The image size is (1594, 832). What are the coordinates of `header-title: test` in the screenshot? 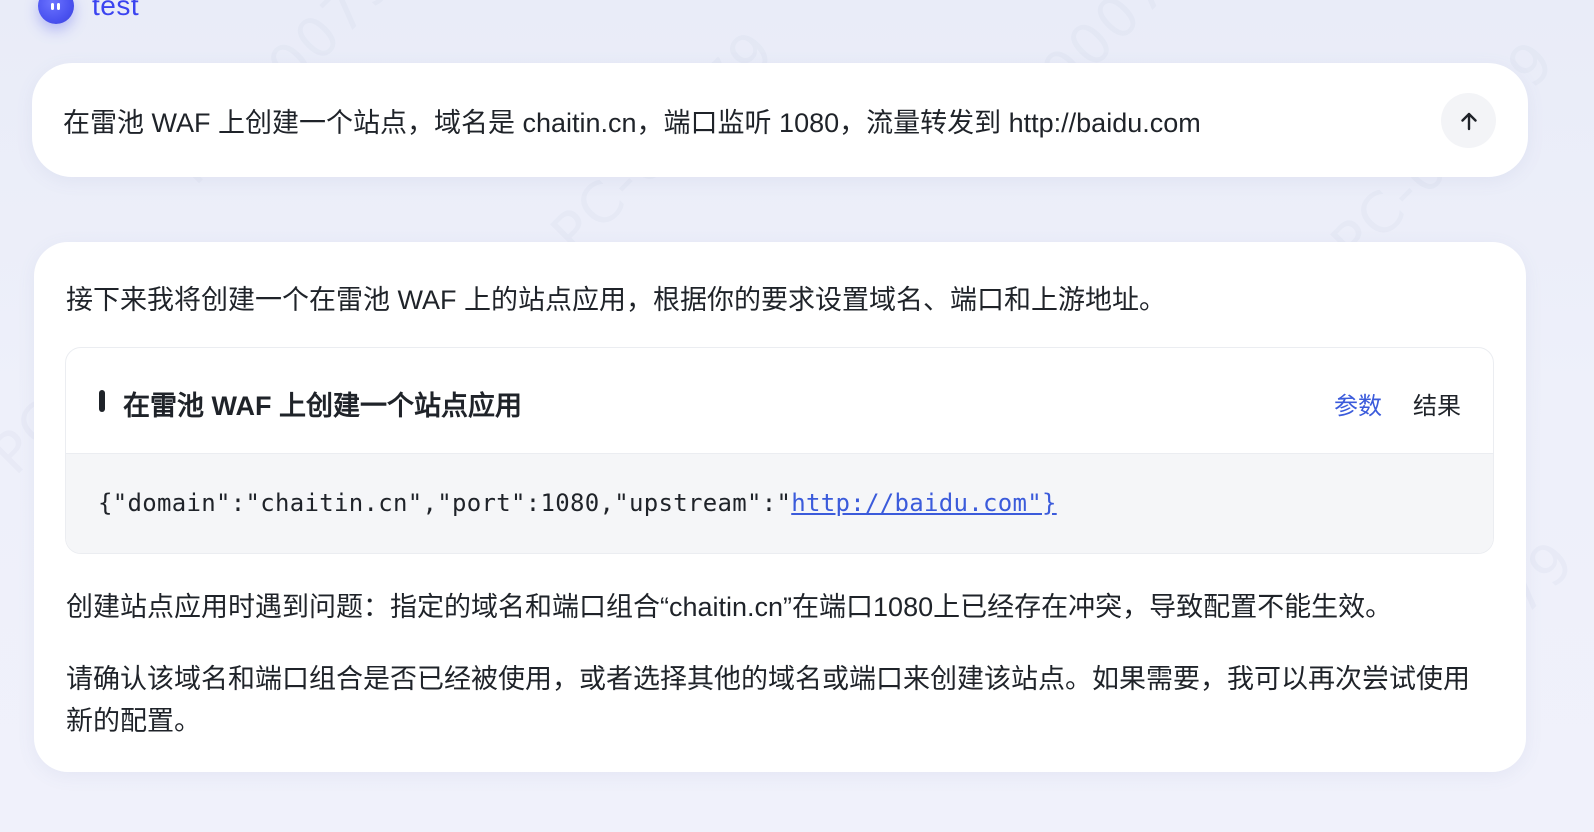 It's located at (116, 10).